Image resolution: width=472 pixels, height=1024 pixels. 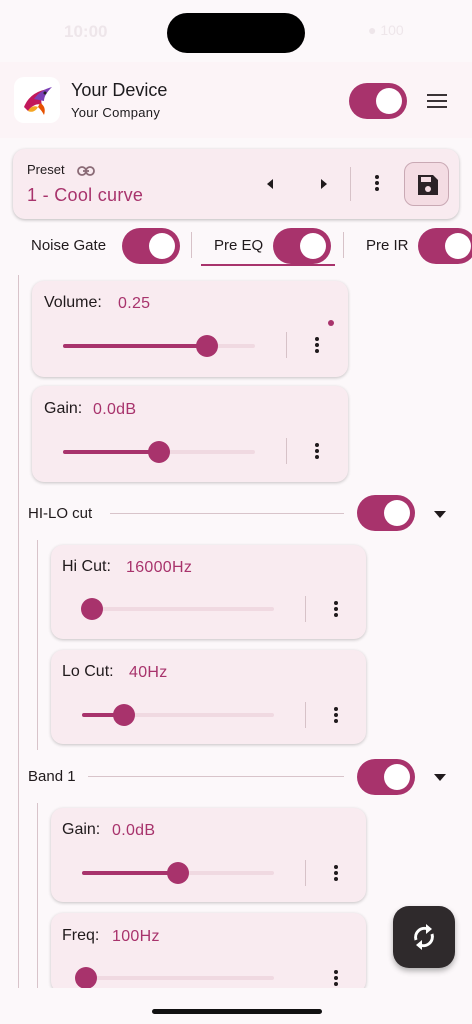 I want to click on band1-freq-value: 100Hz, so click(x=136, y=936).